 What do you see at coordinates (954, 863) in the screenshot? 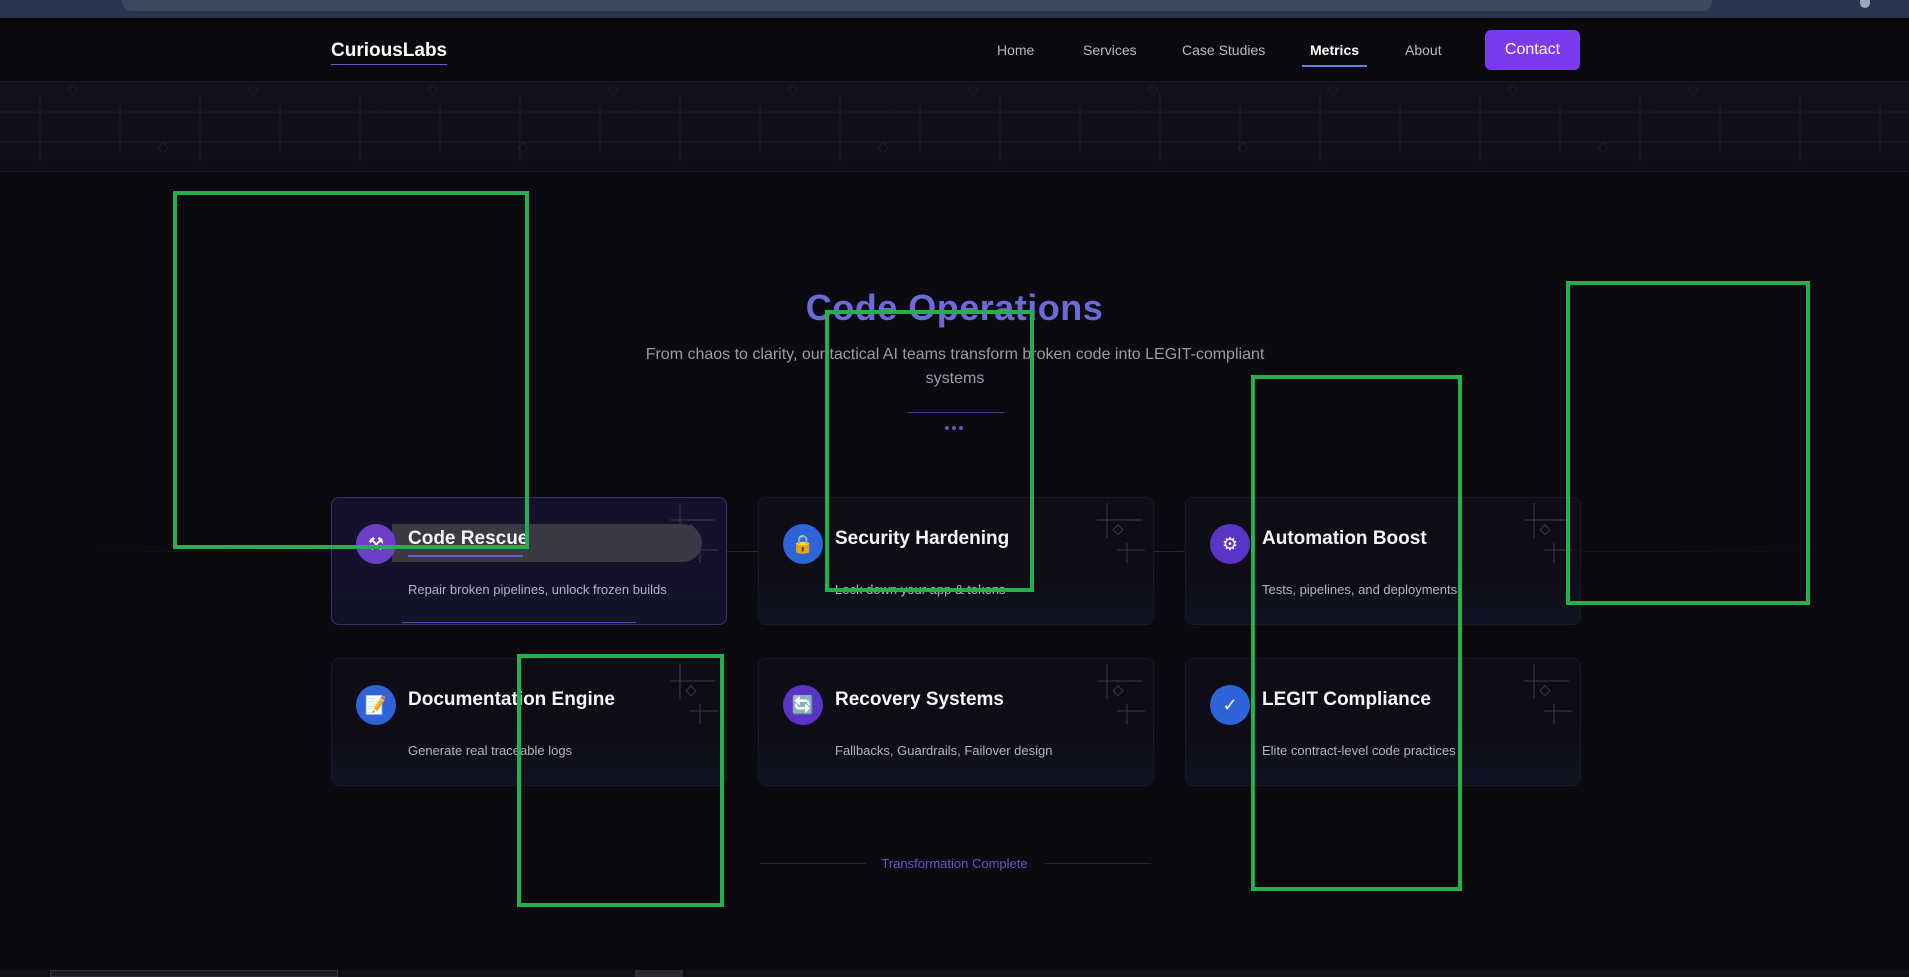
I see `transformation-status: Transformation Complete` at bounding box center [954, 863].